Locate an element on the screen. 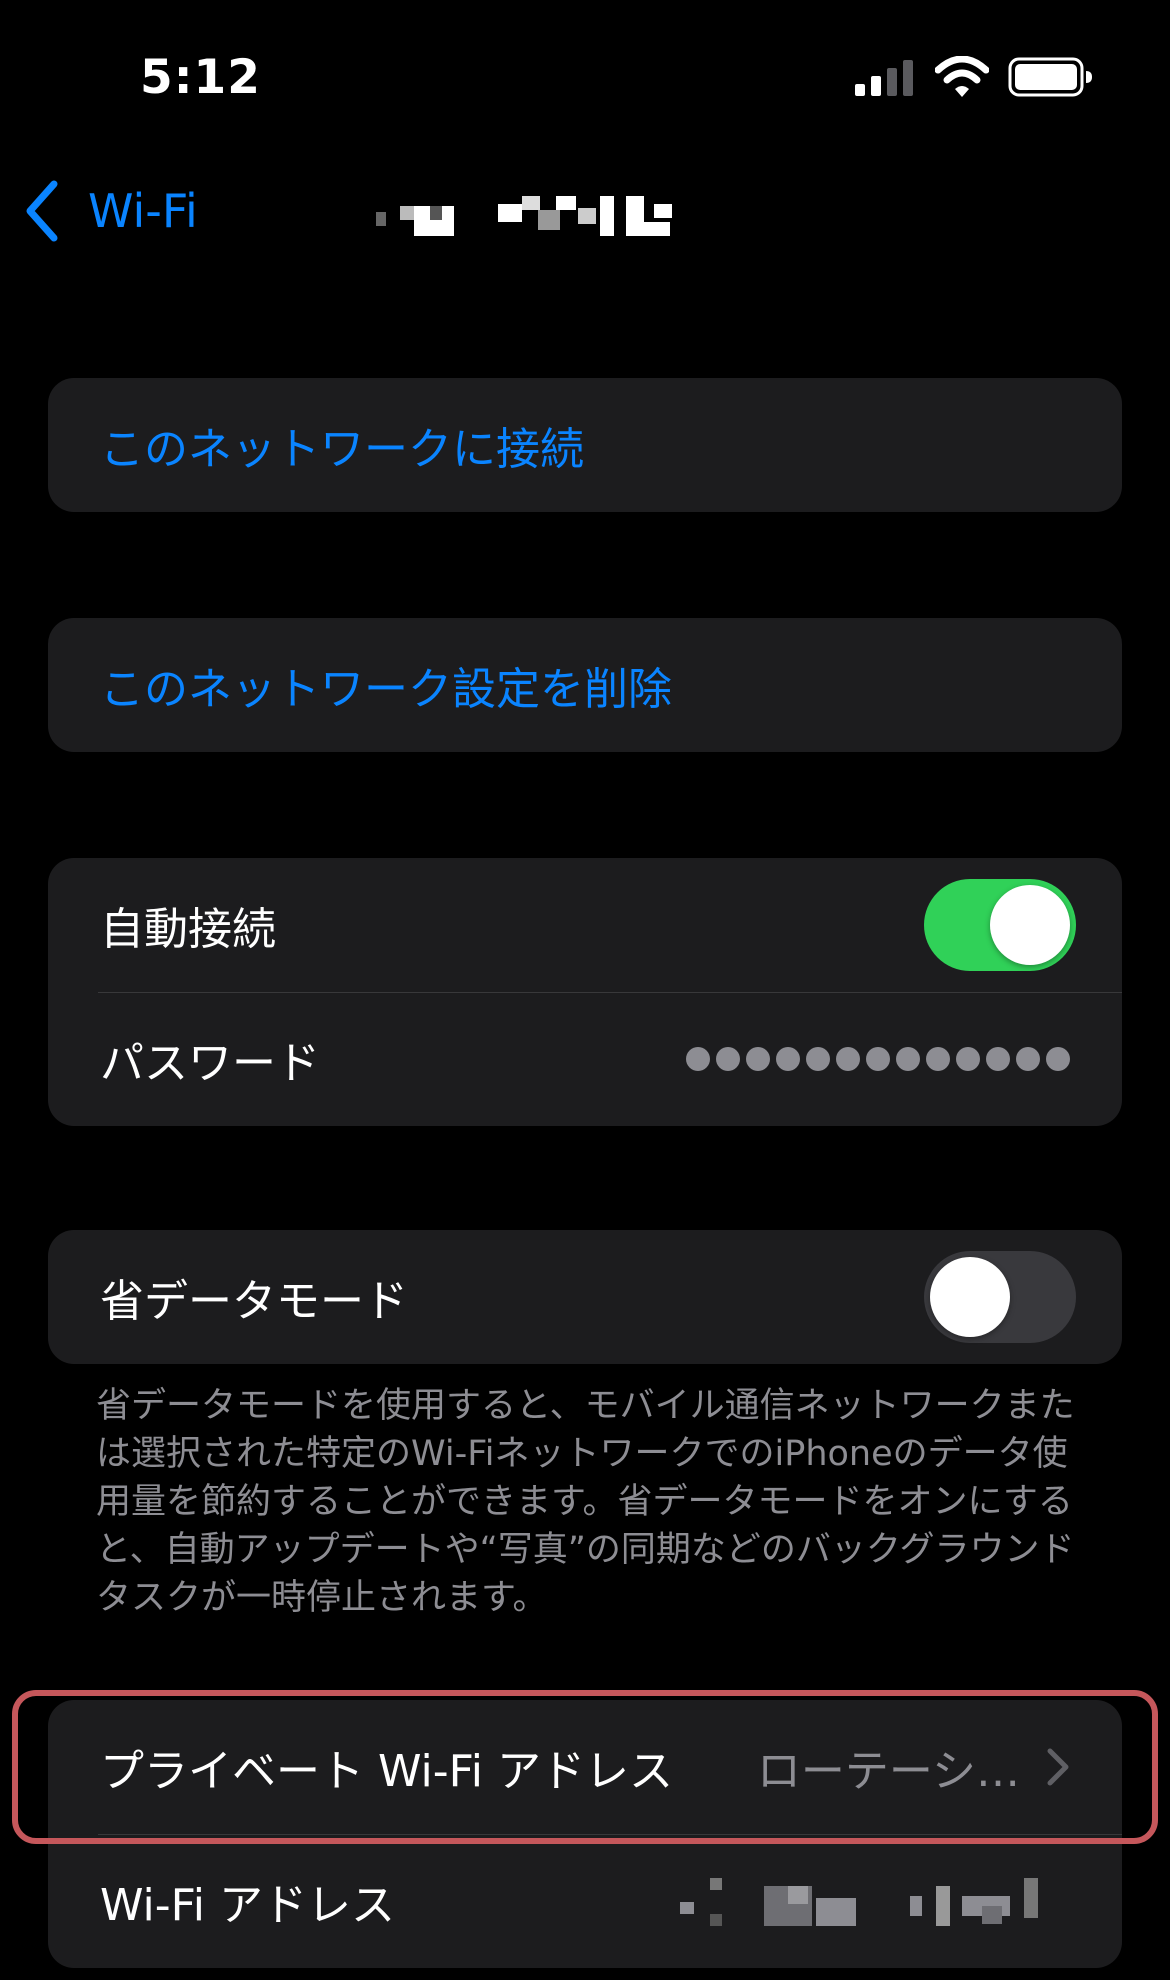 The width and height of the screenshot is (1170, 1980). password-label: パスワード is located at coordinates (210, 1063).